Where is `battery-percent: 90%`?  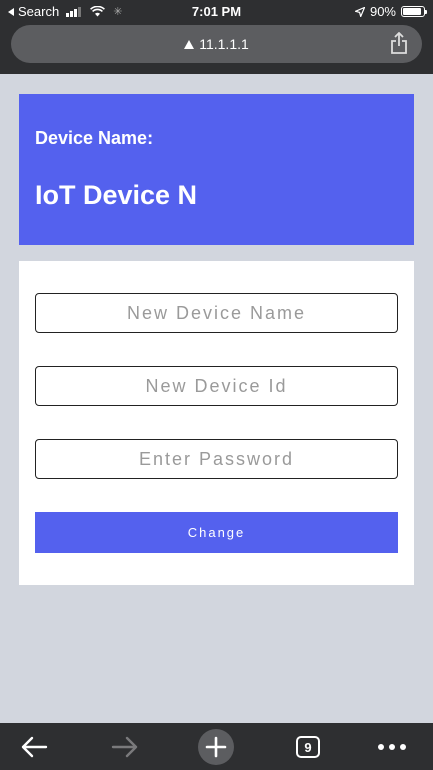
battery-percent: 90% is located at coordinates (382, 11).